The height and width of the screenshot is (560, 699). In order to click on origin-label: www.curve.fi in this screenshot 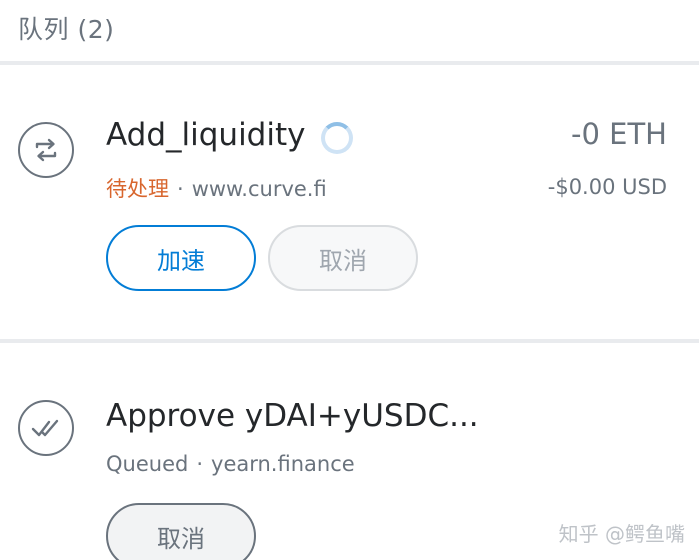, I will do `click(259, 189)`.